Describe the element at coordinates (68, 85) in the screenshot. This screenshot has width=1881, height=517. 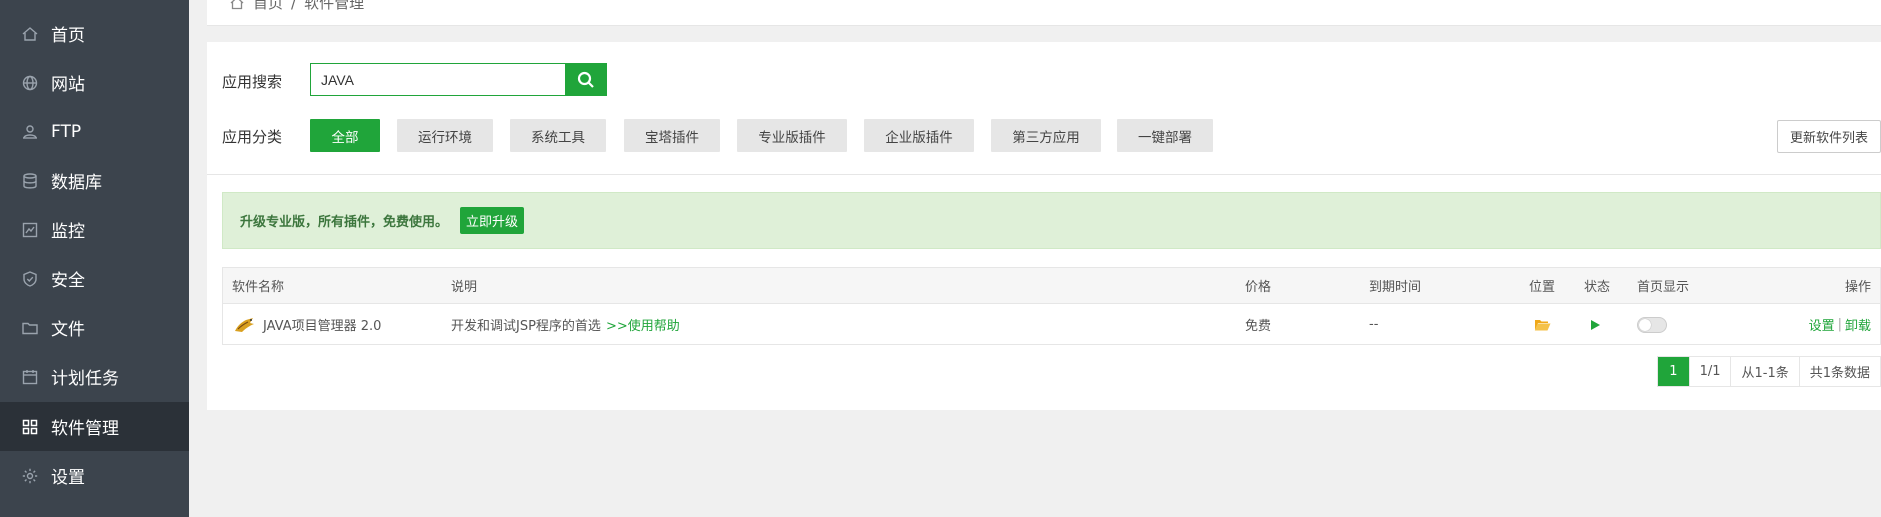
I see `sidebar-item-label: 网站` at that location.